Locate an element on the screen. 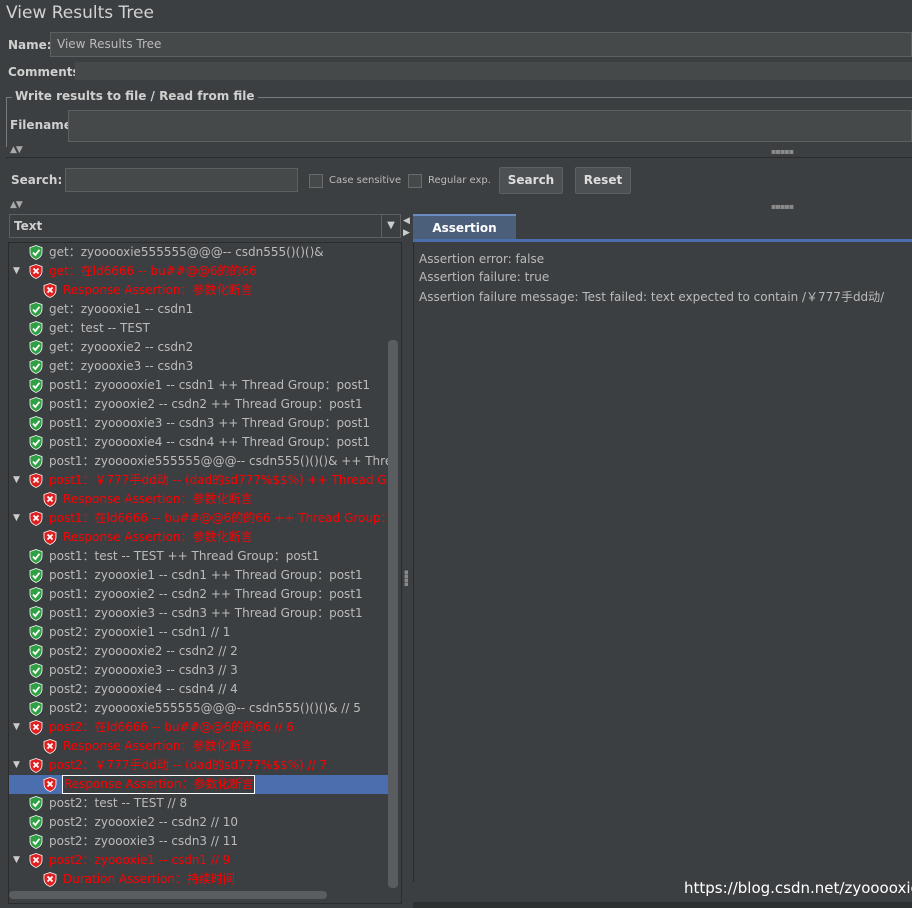 The width and height of the screenshot is (912, 908). name-field: View Results Tree is located at coordinates (481, 44).